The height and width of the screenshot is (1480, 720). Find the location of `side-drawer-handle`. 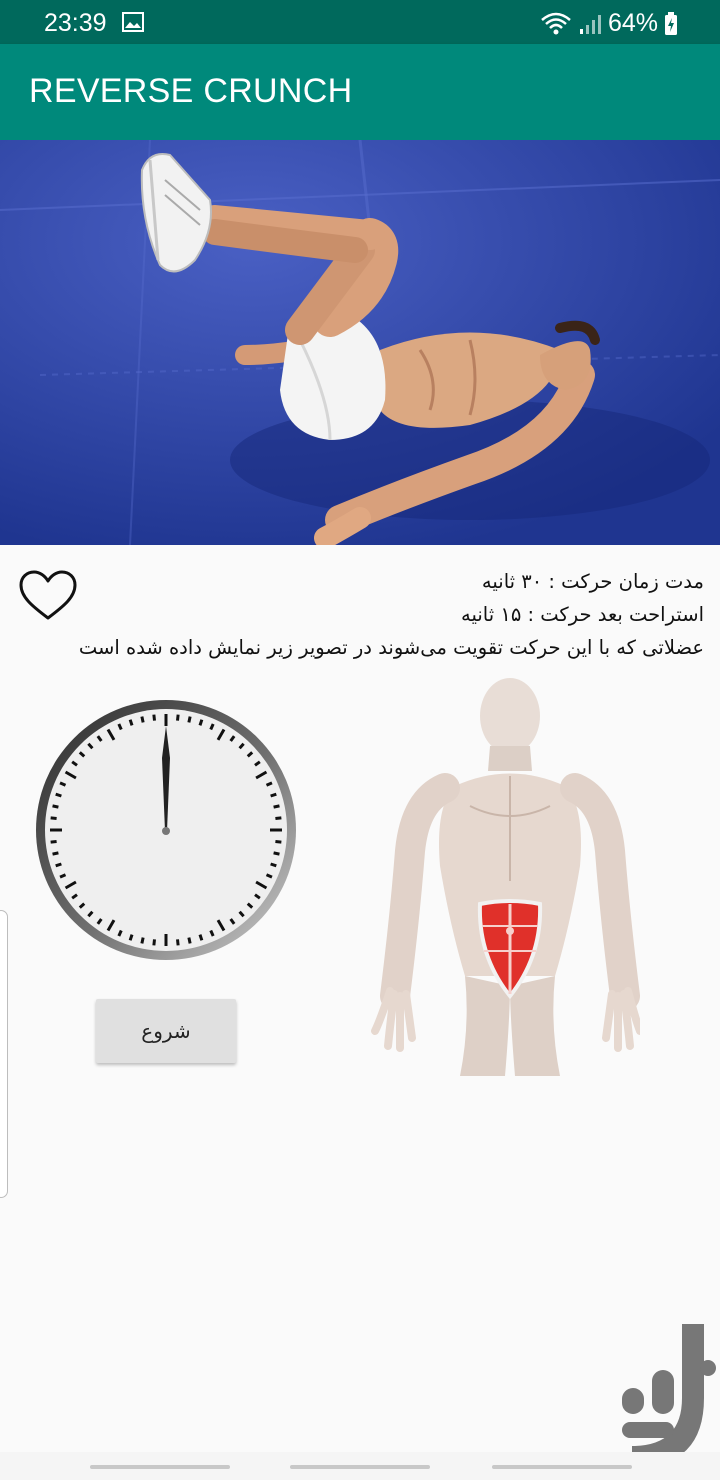

side-drawer-handle is located at coordinates (4, 1054).